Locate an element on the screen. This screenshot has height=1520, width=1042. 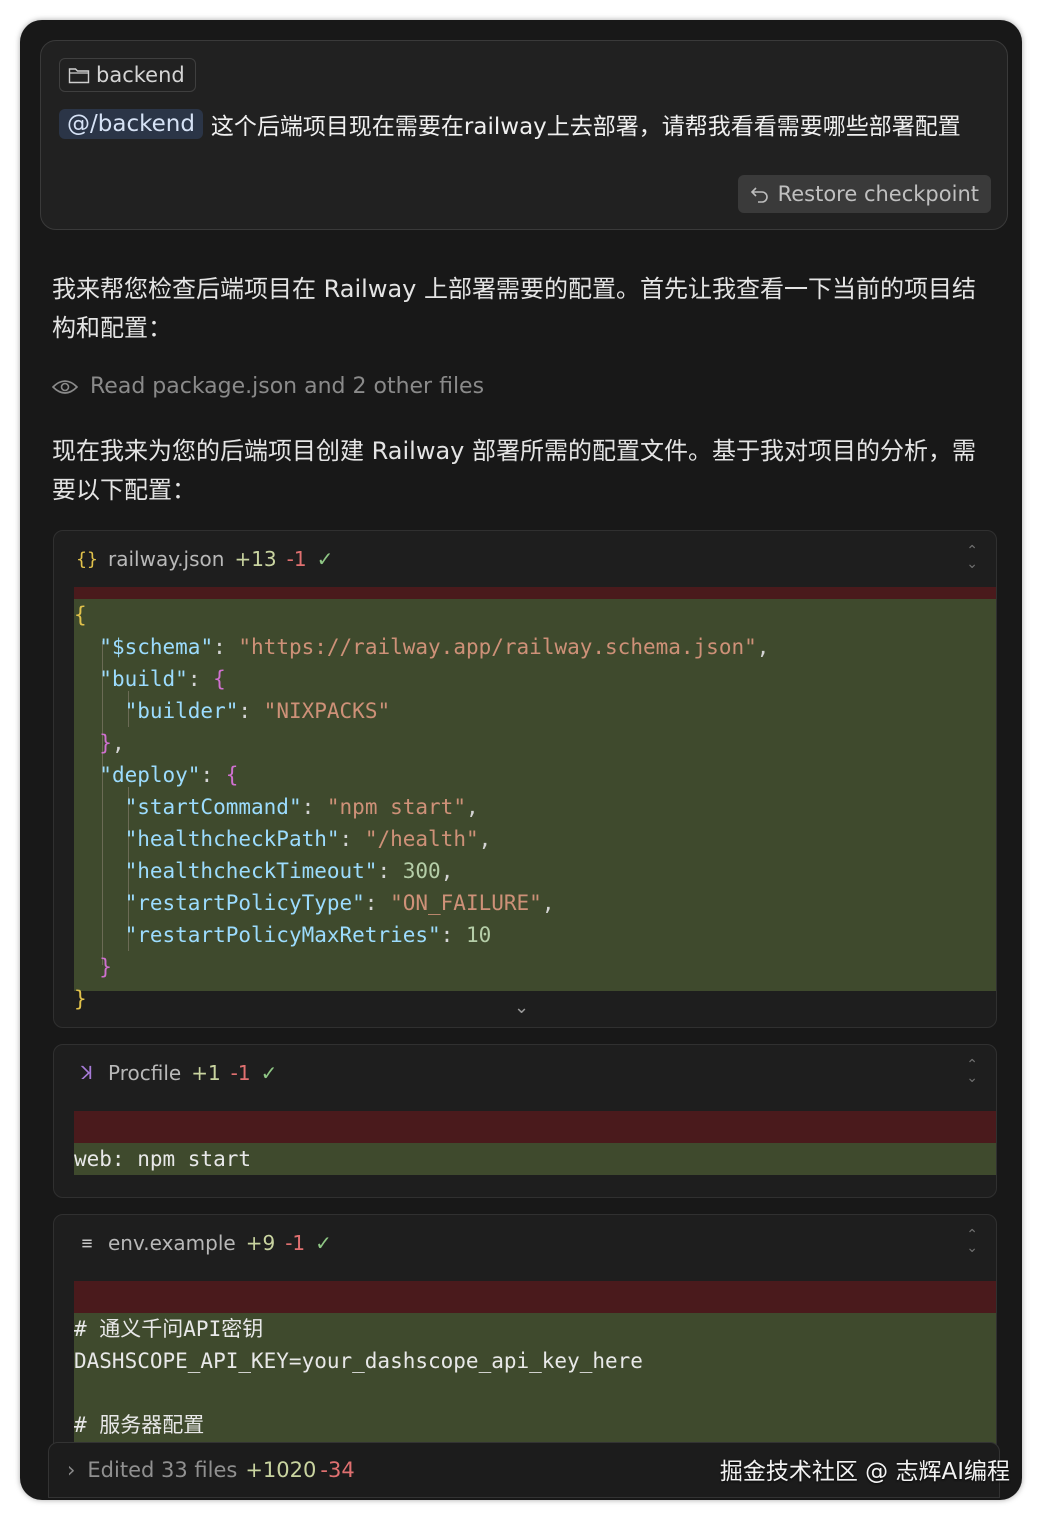
read-files-label: Read package.json and 2 other files is located at coordinates (287, 386).